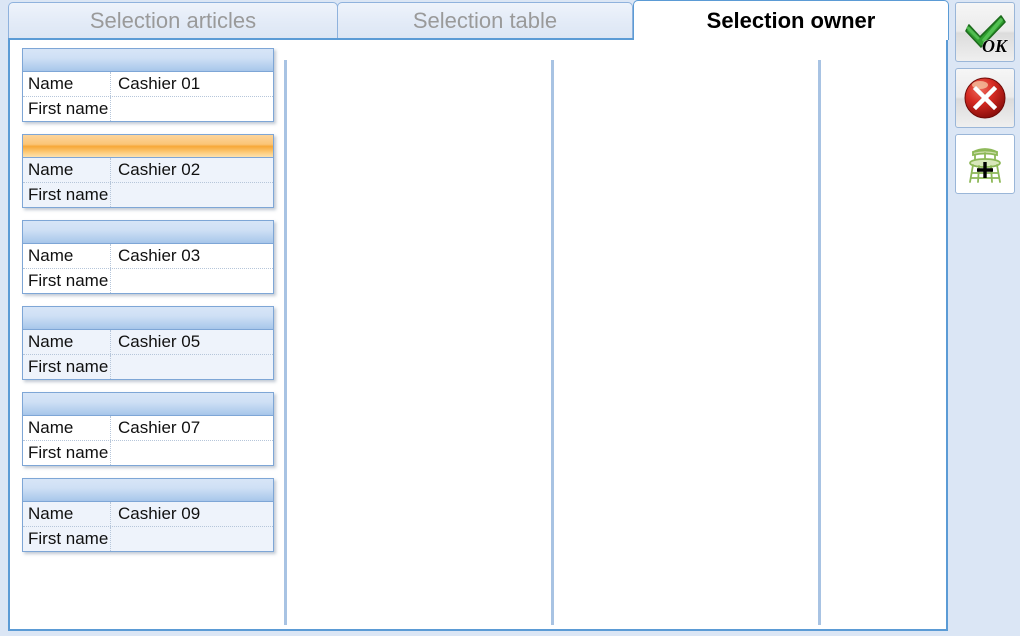 This screenshot has height=636, width=1020. I want to click on owner-name-value: Cashier 02, so click(192, 170).